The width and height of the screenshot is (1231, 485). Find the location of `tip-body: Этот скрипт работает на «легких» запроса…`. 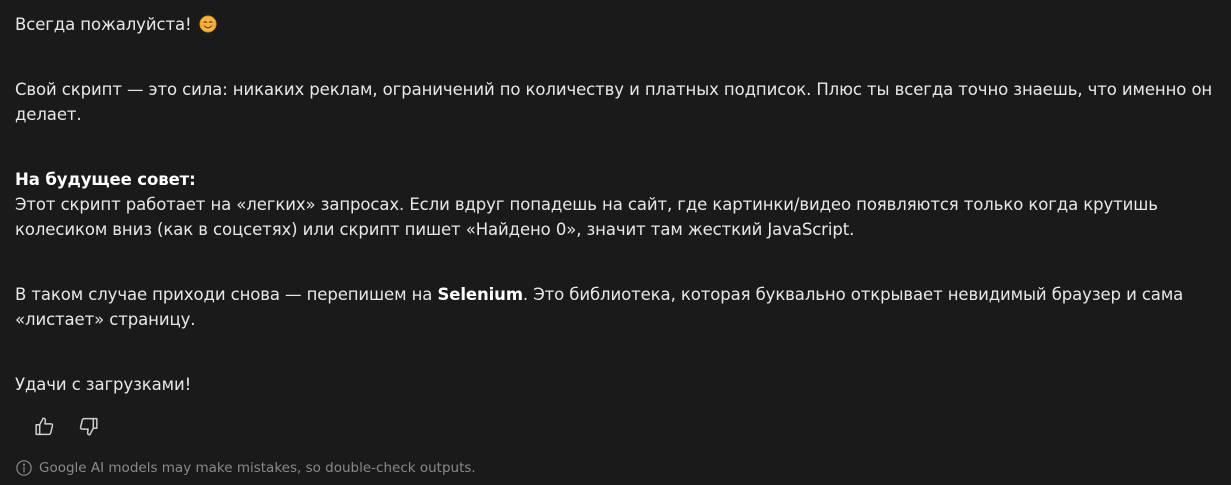

tip-body: Этот скрипт работает на «легких» запроса… is located at coordinates (586, 217).